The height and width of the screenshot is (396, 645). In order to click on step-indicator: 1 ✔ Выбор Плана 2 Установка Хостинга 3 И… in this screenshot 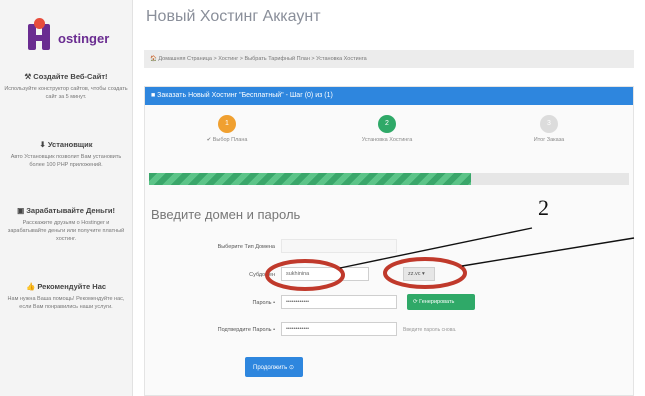, I will do `click(389, 132)`.